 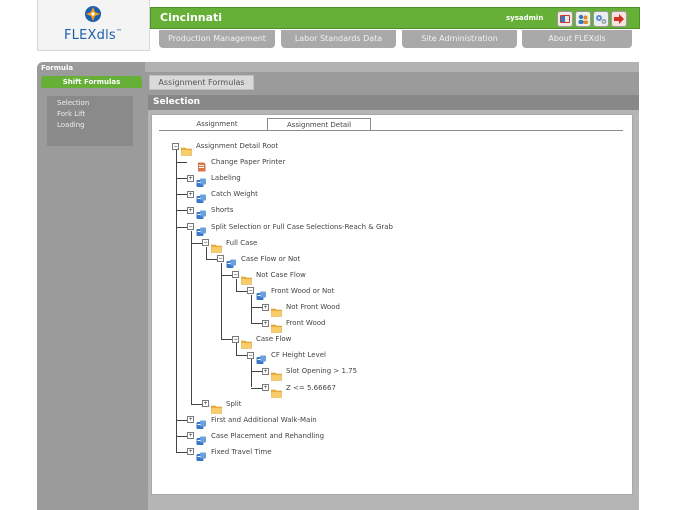 I want to click on tree-node-label: Fixed Travel Time, so click(x=241, y=451).